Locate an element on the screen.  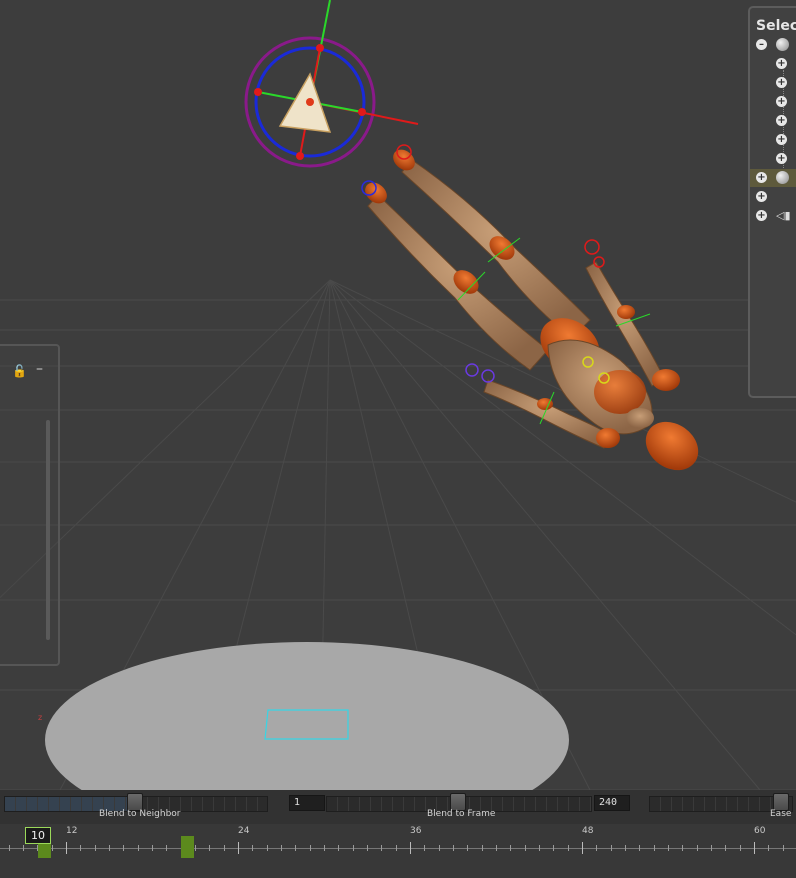
timeline: 10 12 24 36 48 60 is located at coordinates (398, 851).